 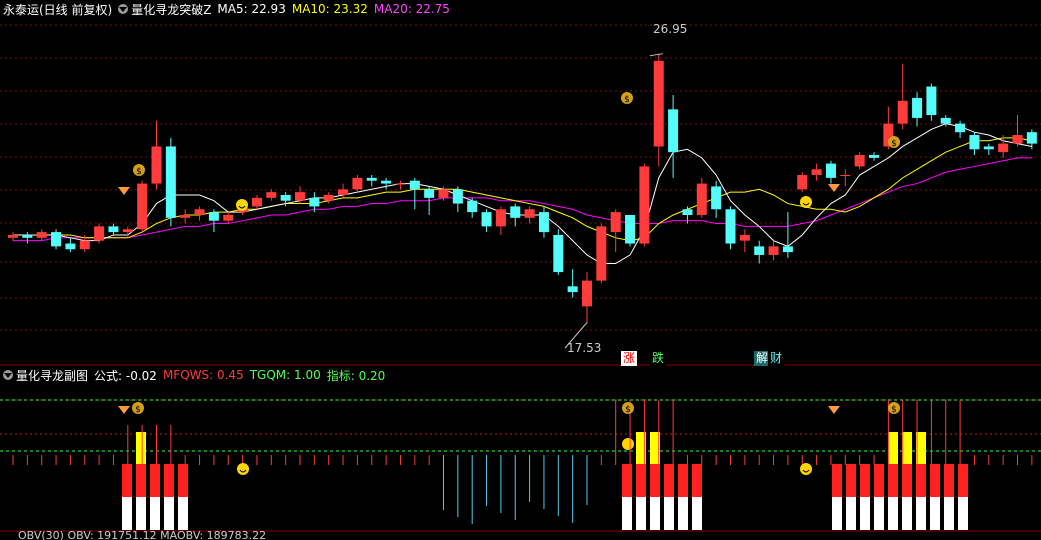 I want to click on high-price-label: 26.95, so click(x=670, y=29).